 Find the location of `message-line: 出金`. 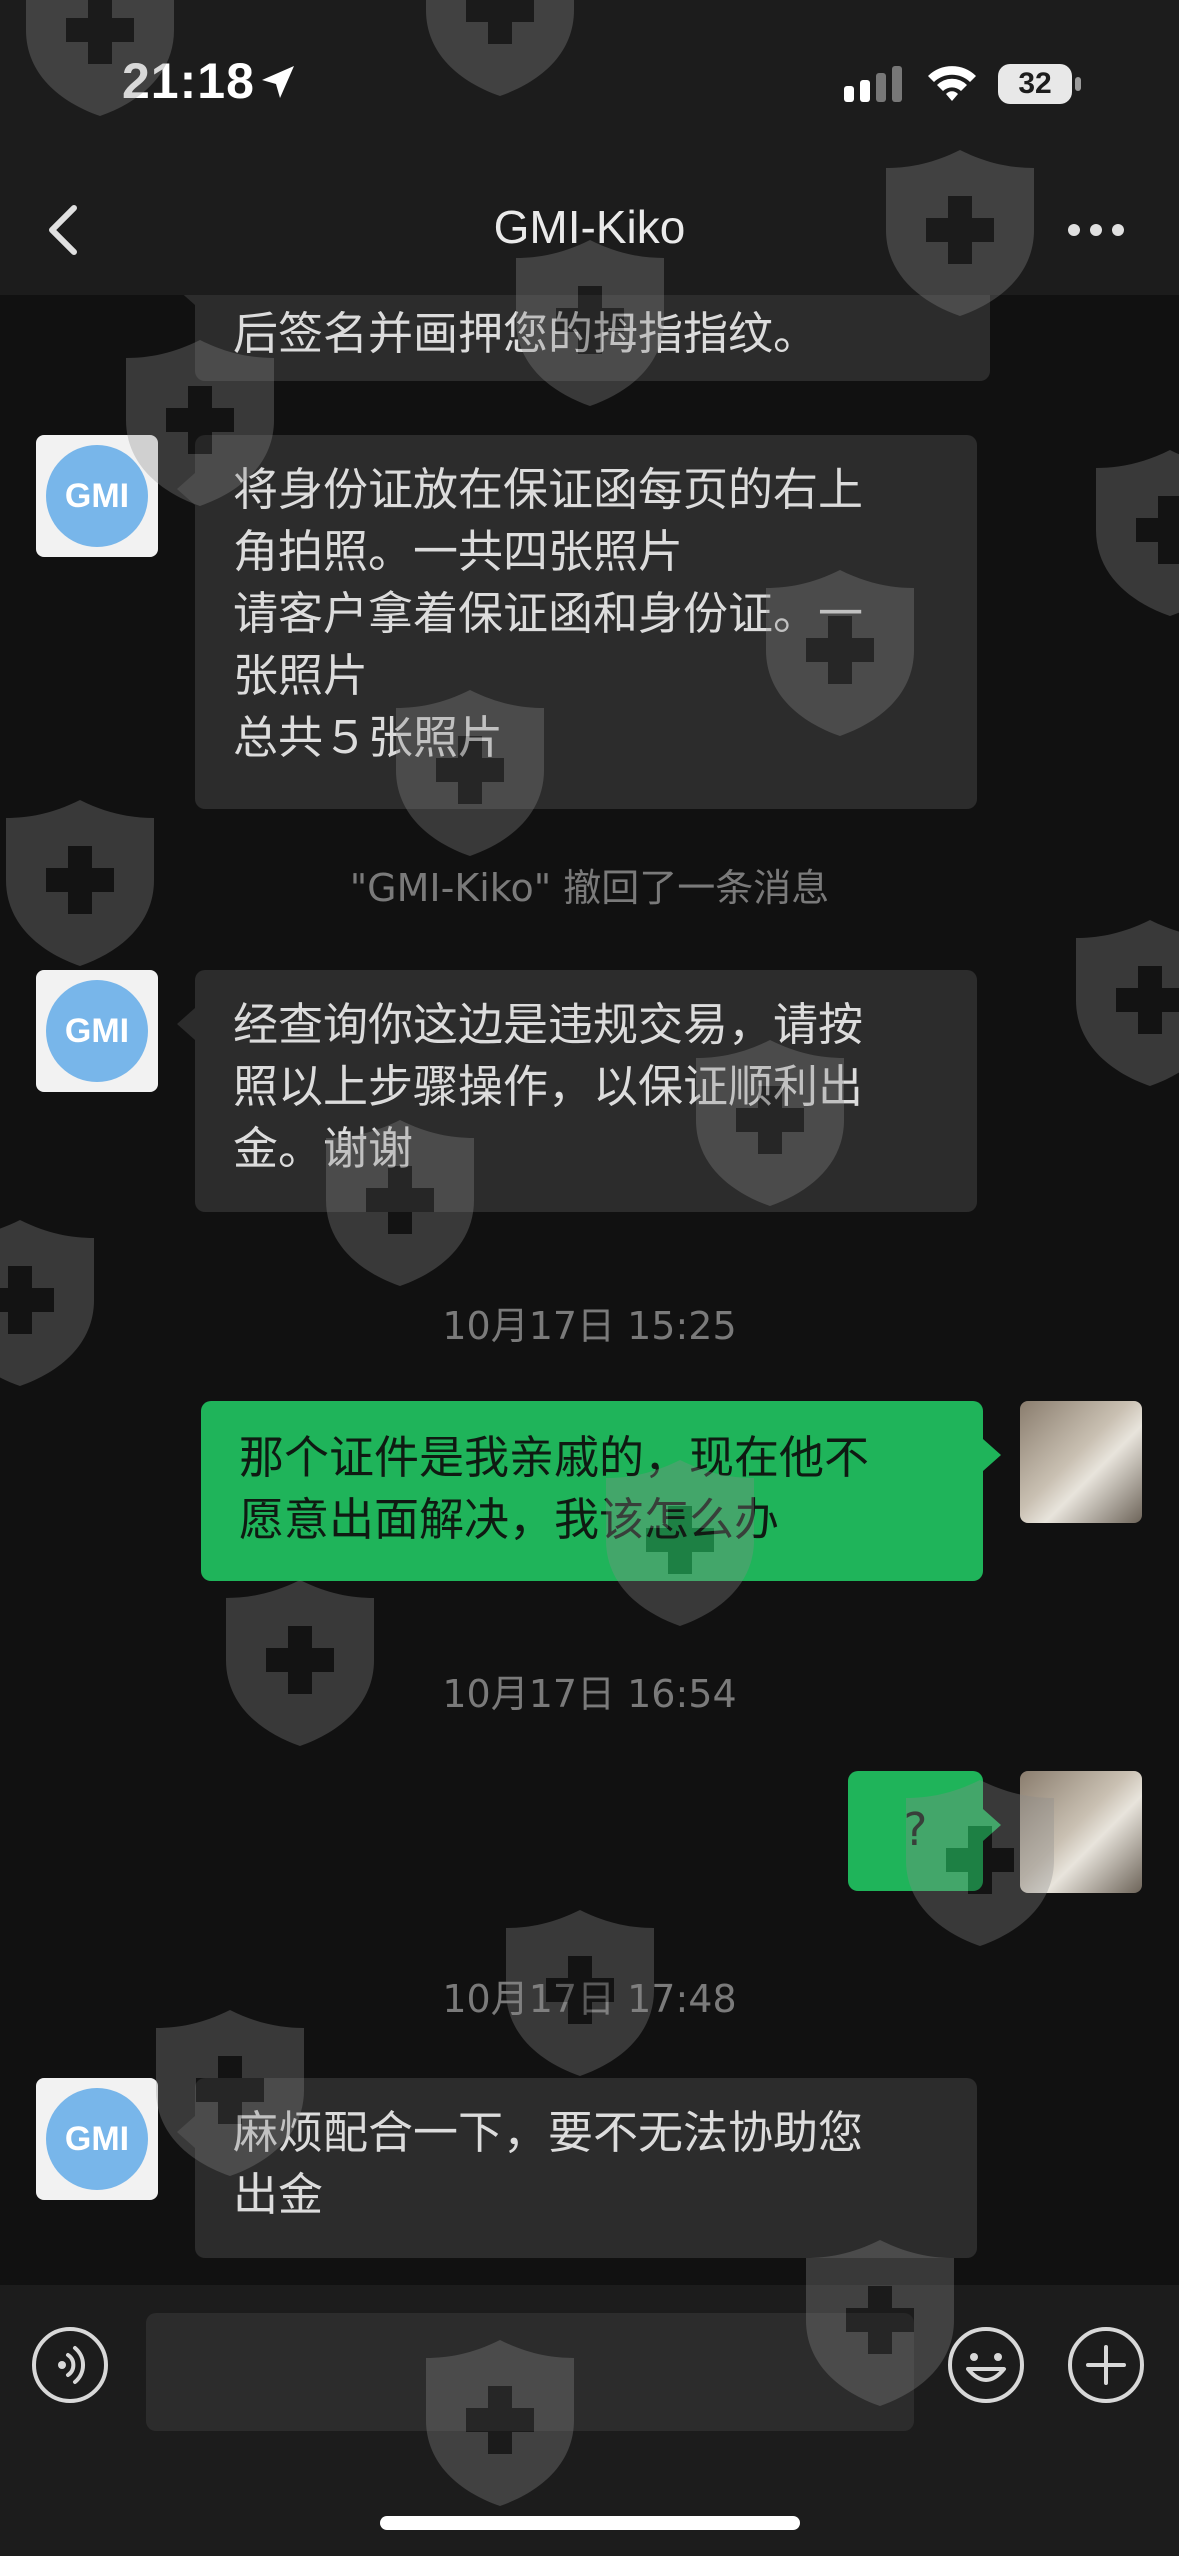

message-line: 出金 is located at coordinates (278, 2194).